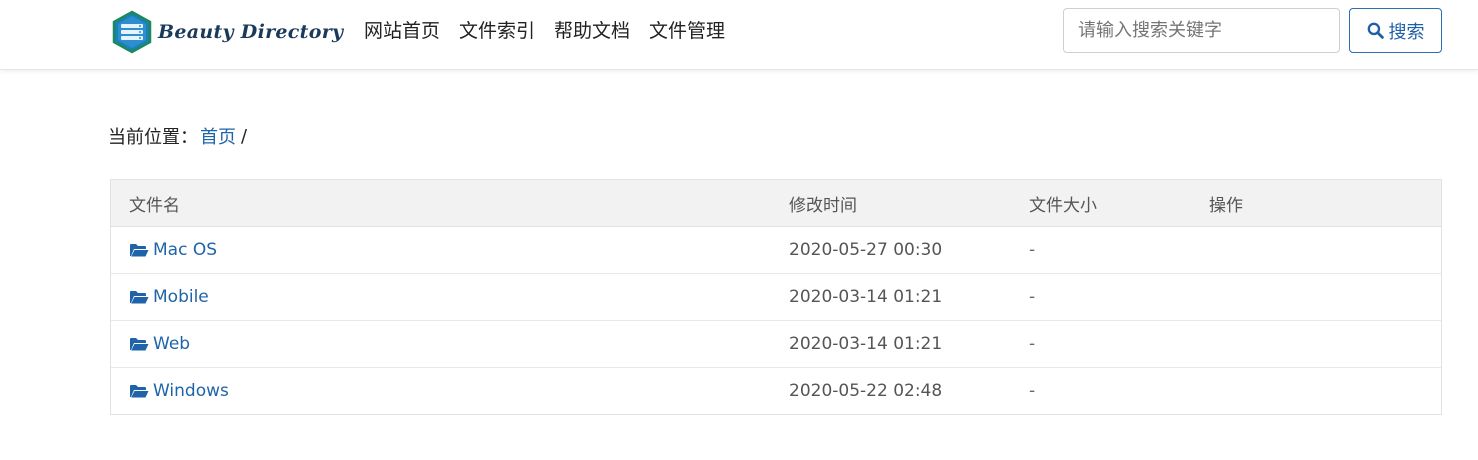  What do you see at coordinates (185, 250) in the screenshot?
I see `folder-name: Mac OS` at bounding box center [185, 250].